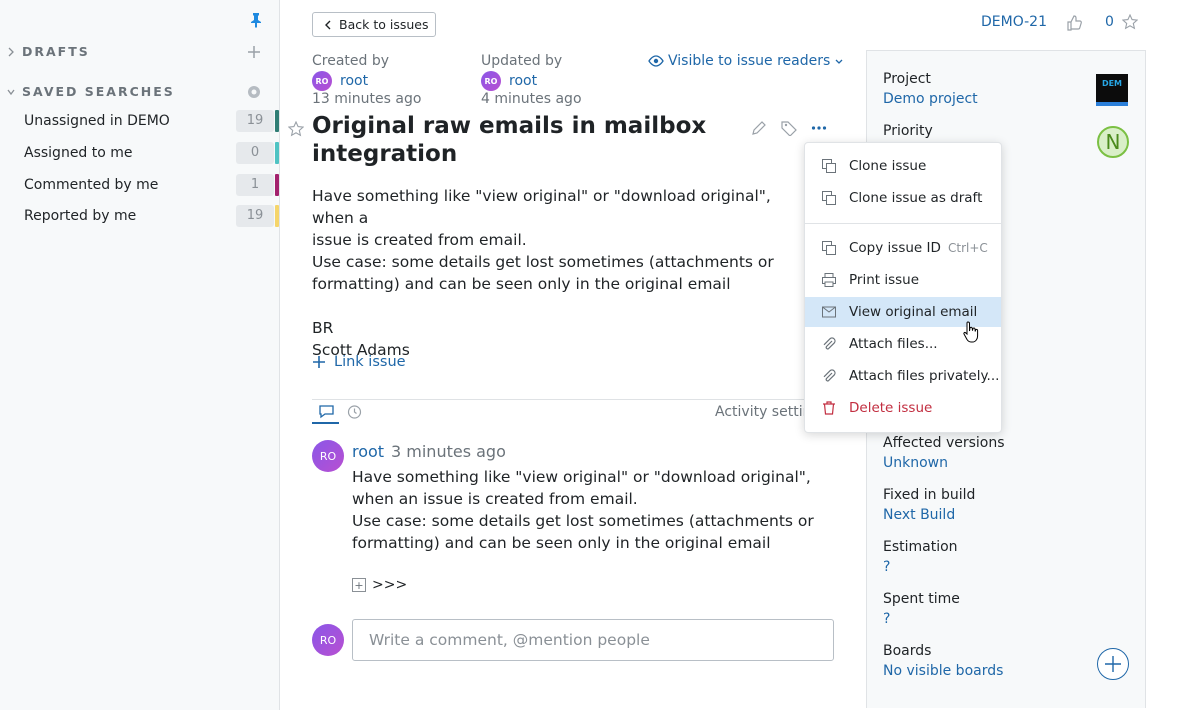 Image resolution: width=1178 pixels, height=710 pixels. What do you see at coordinates (943, 671) in the screenshot?
I see `boards-value: No visible boards` at bounding box center [943, 671].